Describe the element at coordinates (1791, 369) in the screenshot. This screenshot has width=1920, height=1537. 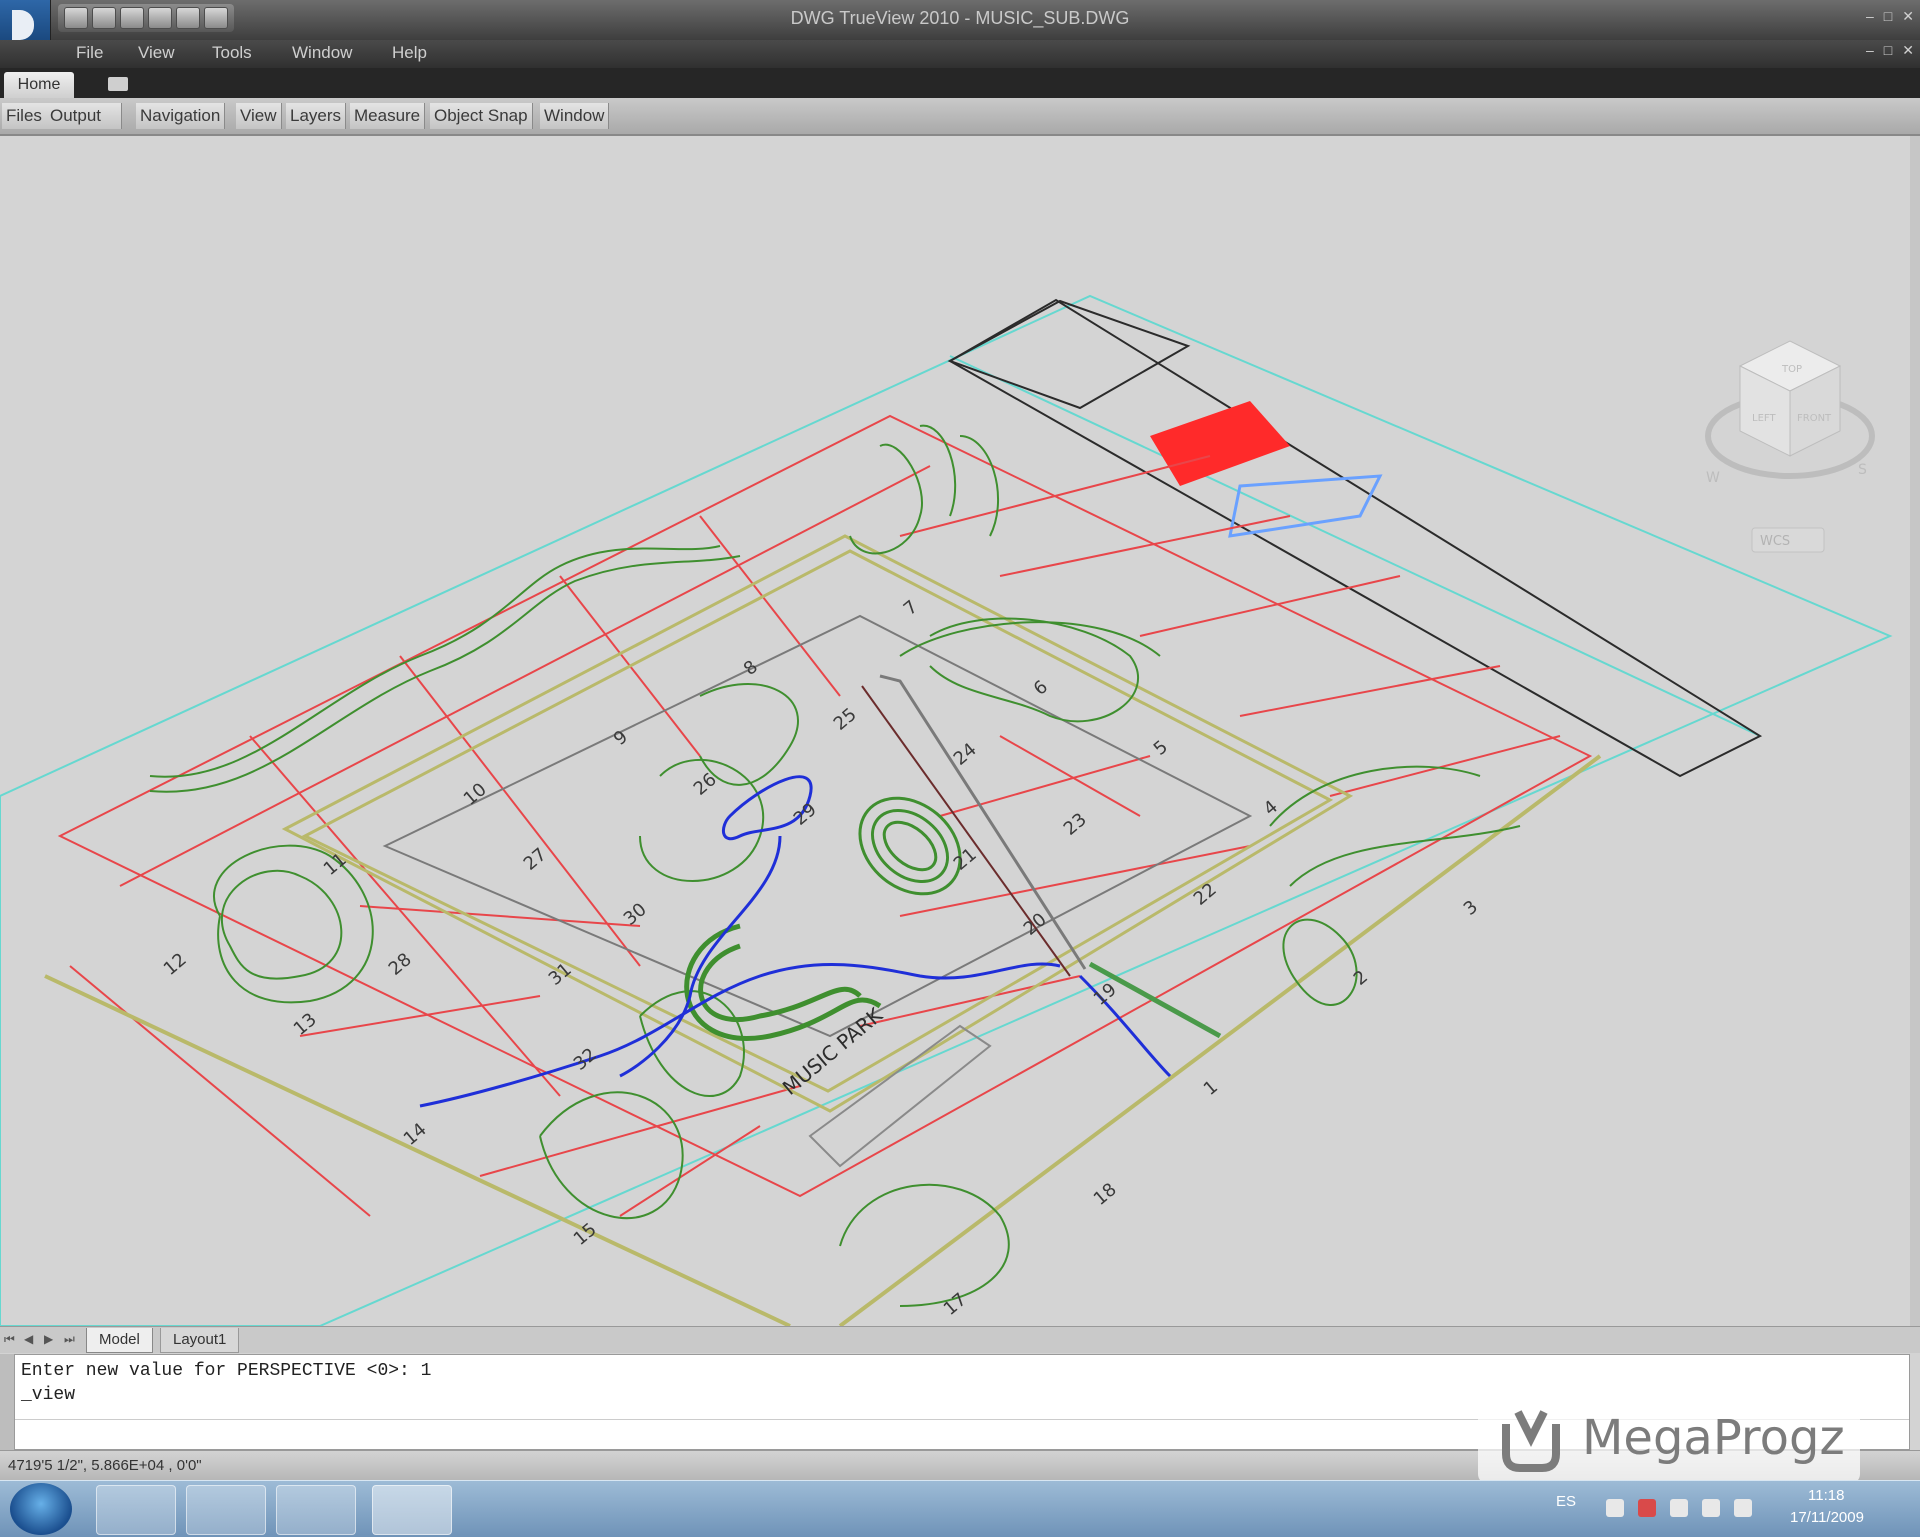
I see `viewcube-top-label: TOP` at that location.